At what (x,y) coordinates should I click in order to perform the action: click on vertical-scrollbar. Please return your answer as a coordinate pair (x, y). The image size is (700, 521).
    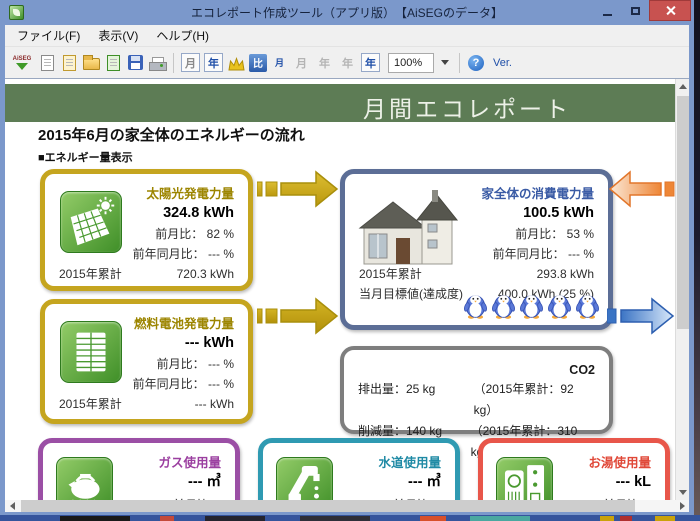
    Looking at the image, I should click on (682, 289).